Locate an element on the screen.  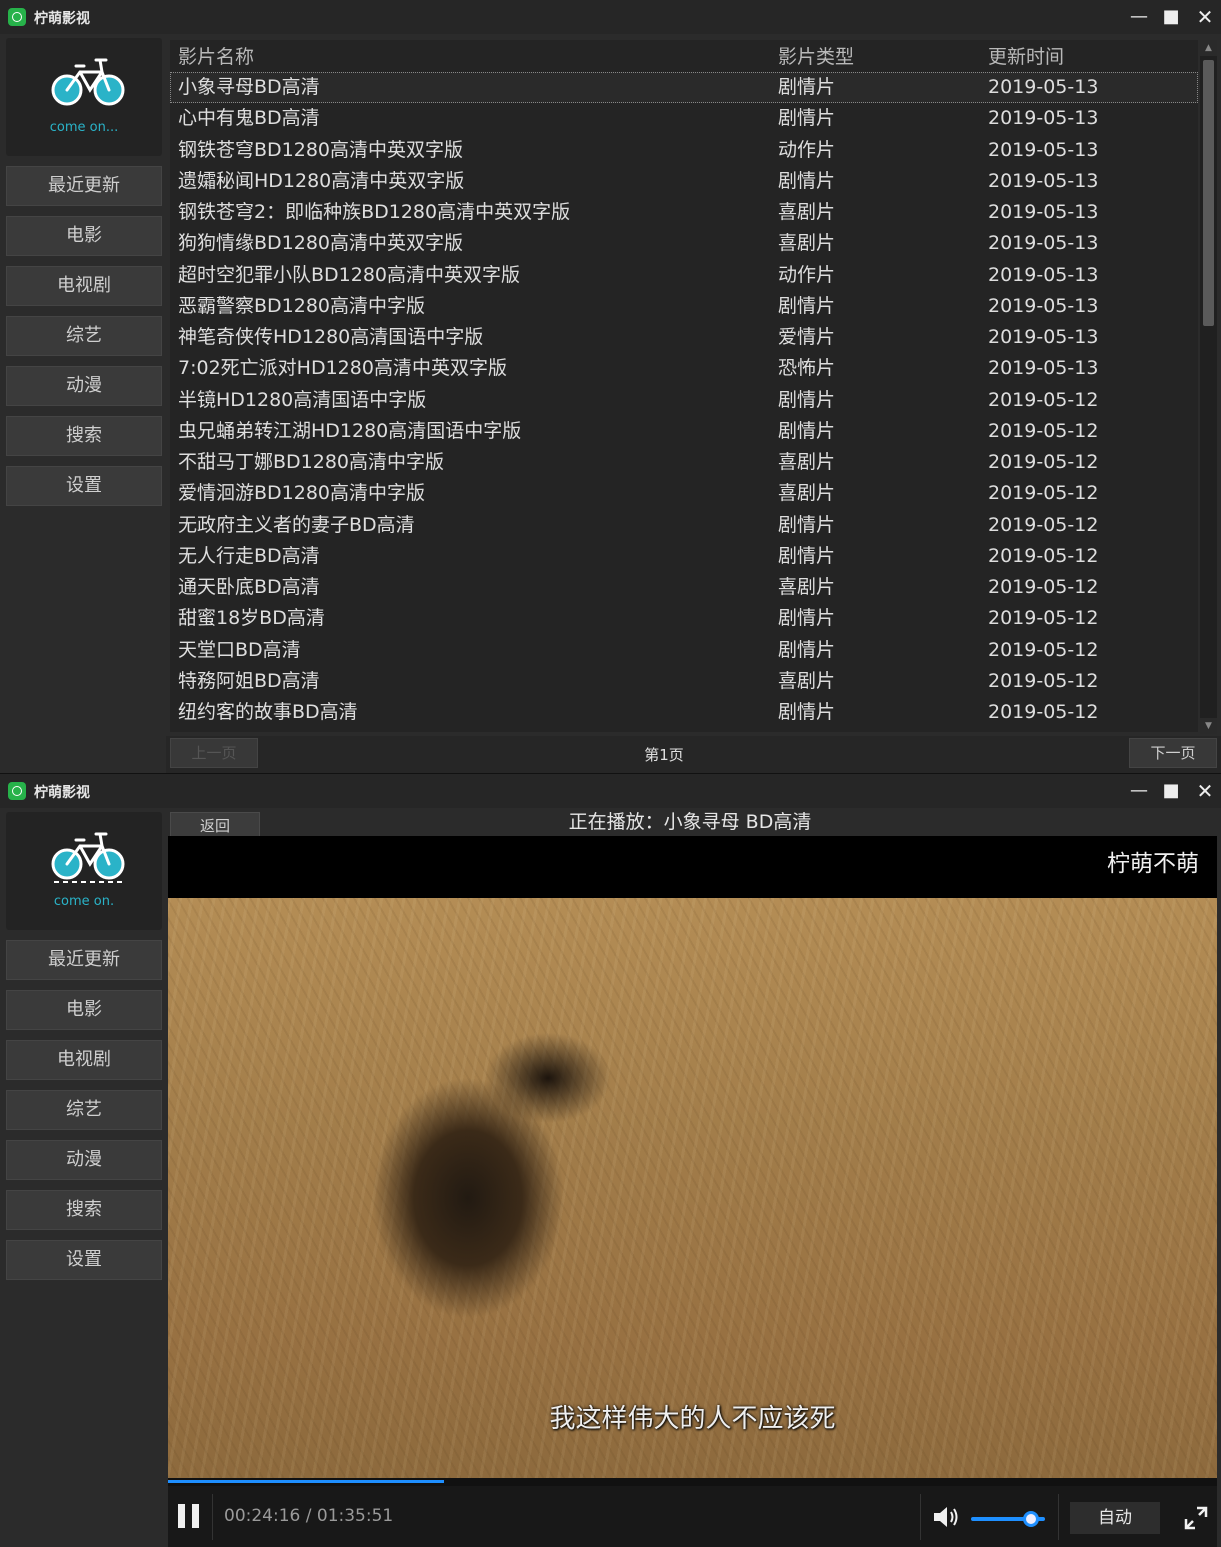
fullscreen-icon is located at coordinates (1196, 1518).